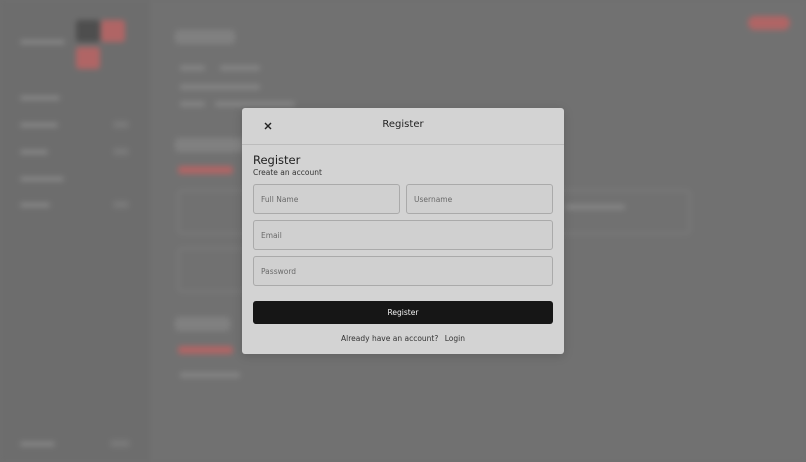  I want to click on modal-title: Register, so click(403, 124).